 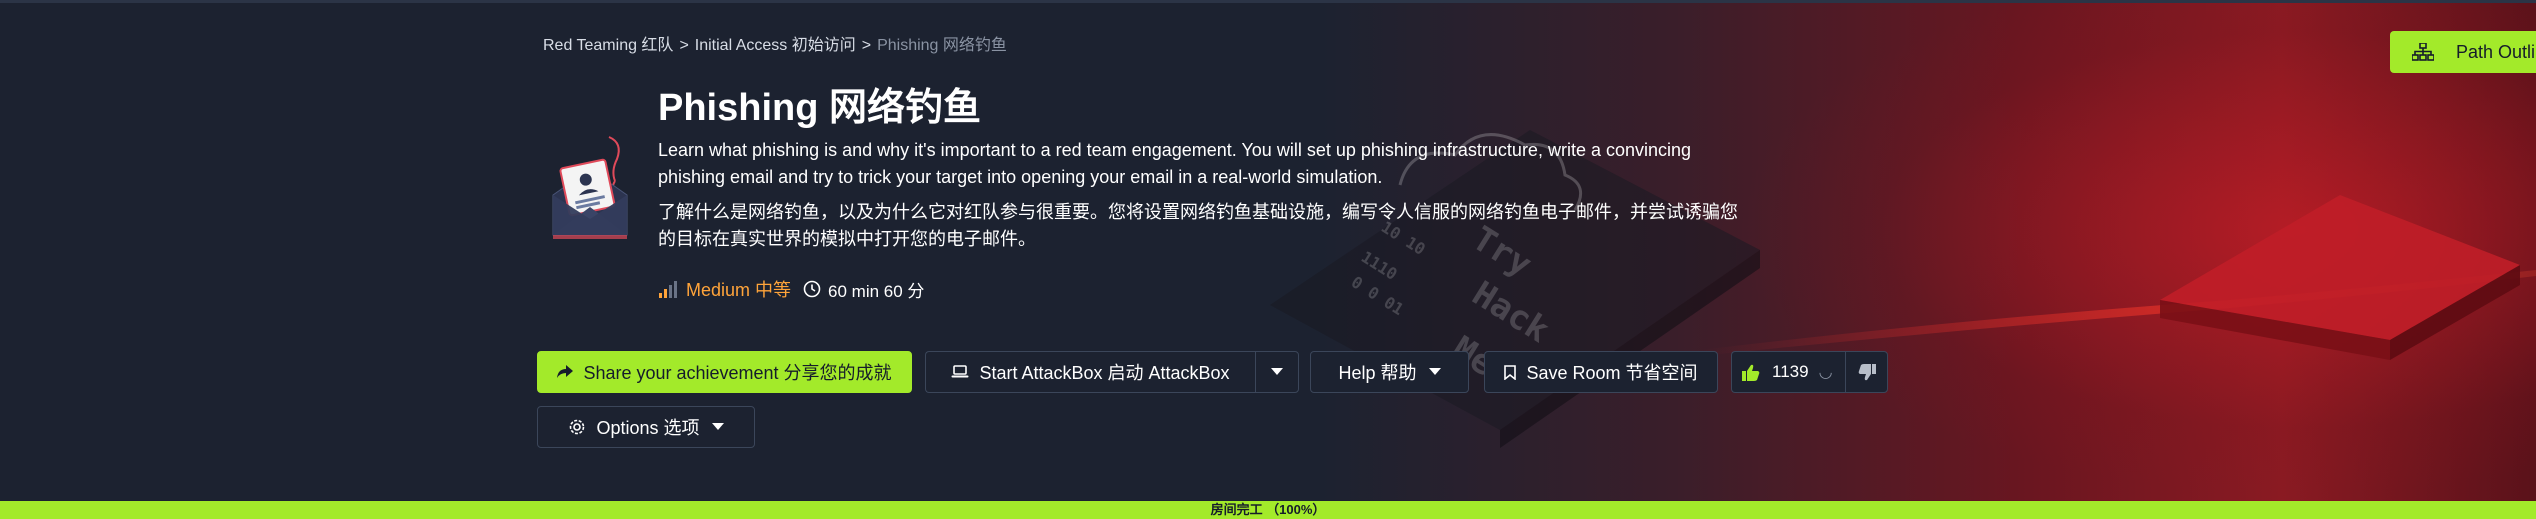 What do you see at coordinates (812, 289) in the screenshot?
I see `clock-icon` at bounding box center [812, 289].